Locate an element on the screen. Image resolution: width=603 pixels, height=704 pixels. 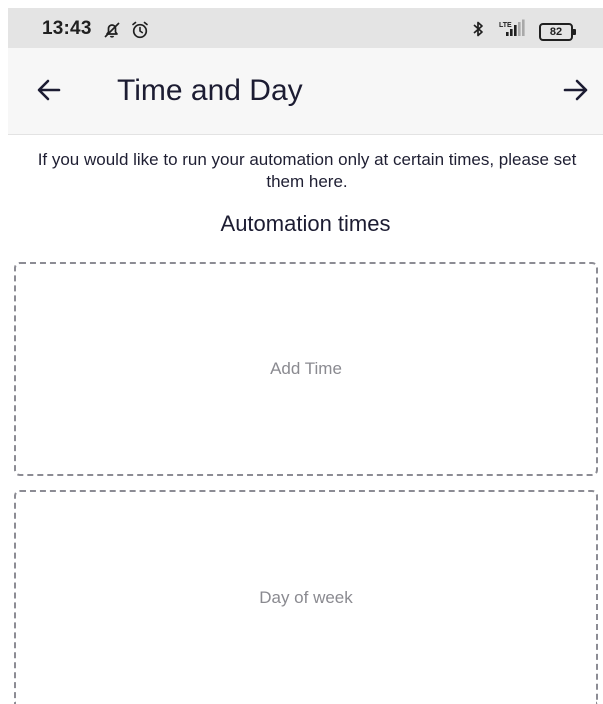
arrow-left-icon is located at coordinates (49, 92).